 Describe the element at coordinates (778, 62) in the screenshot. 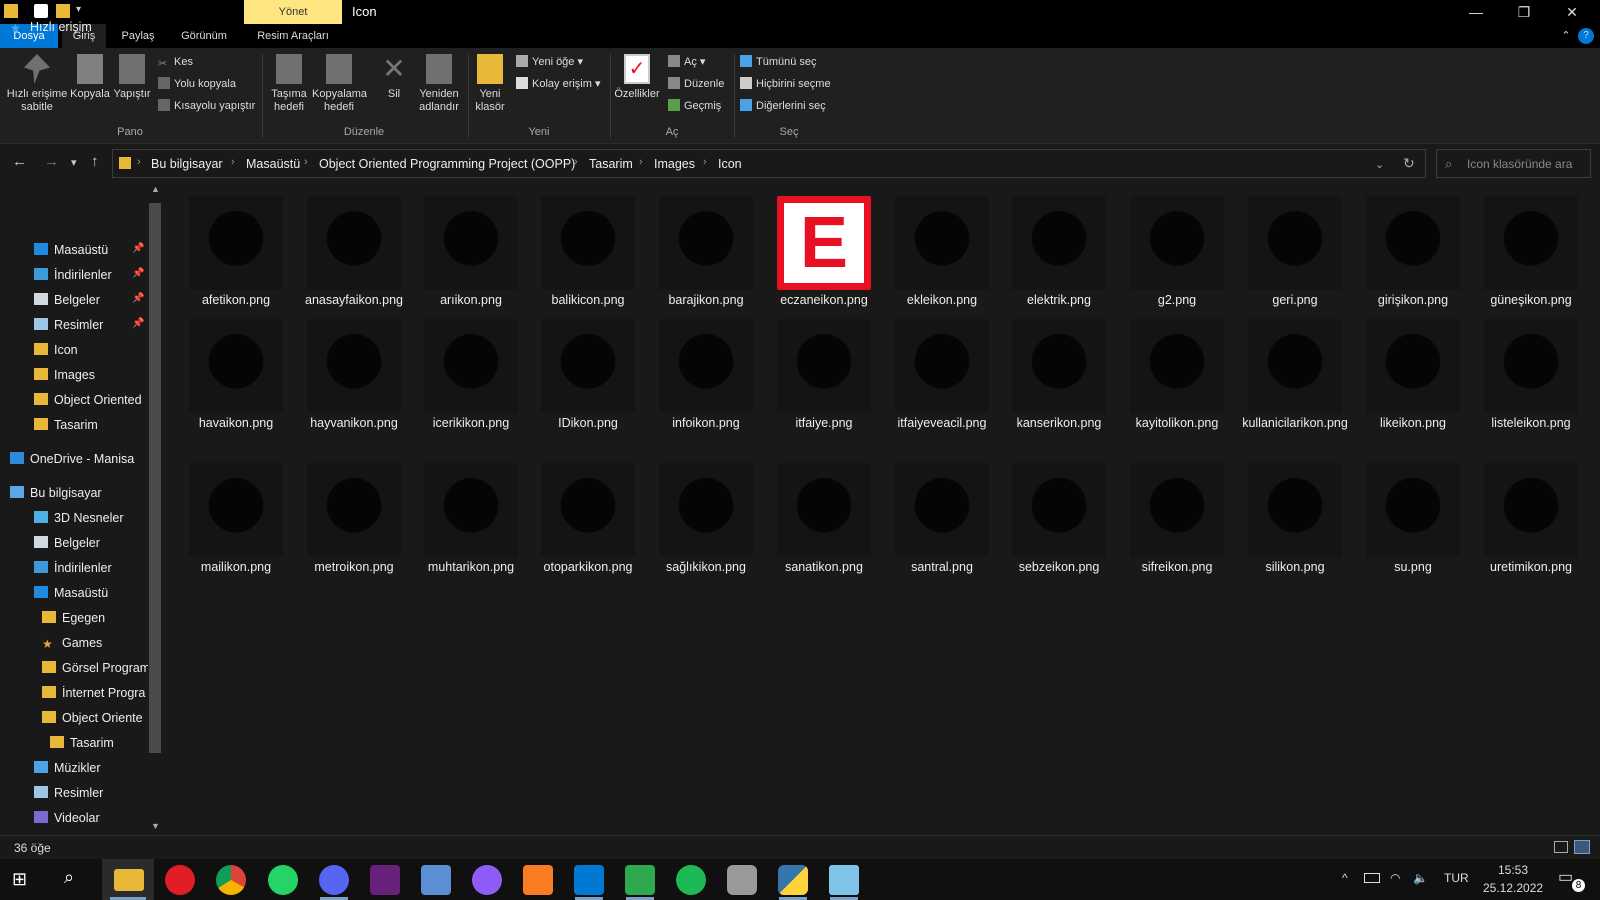

I see `select-all-button: Tümünü seç` at that location.